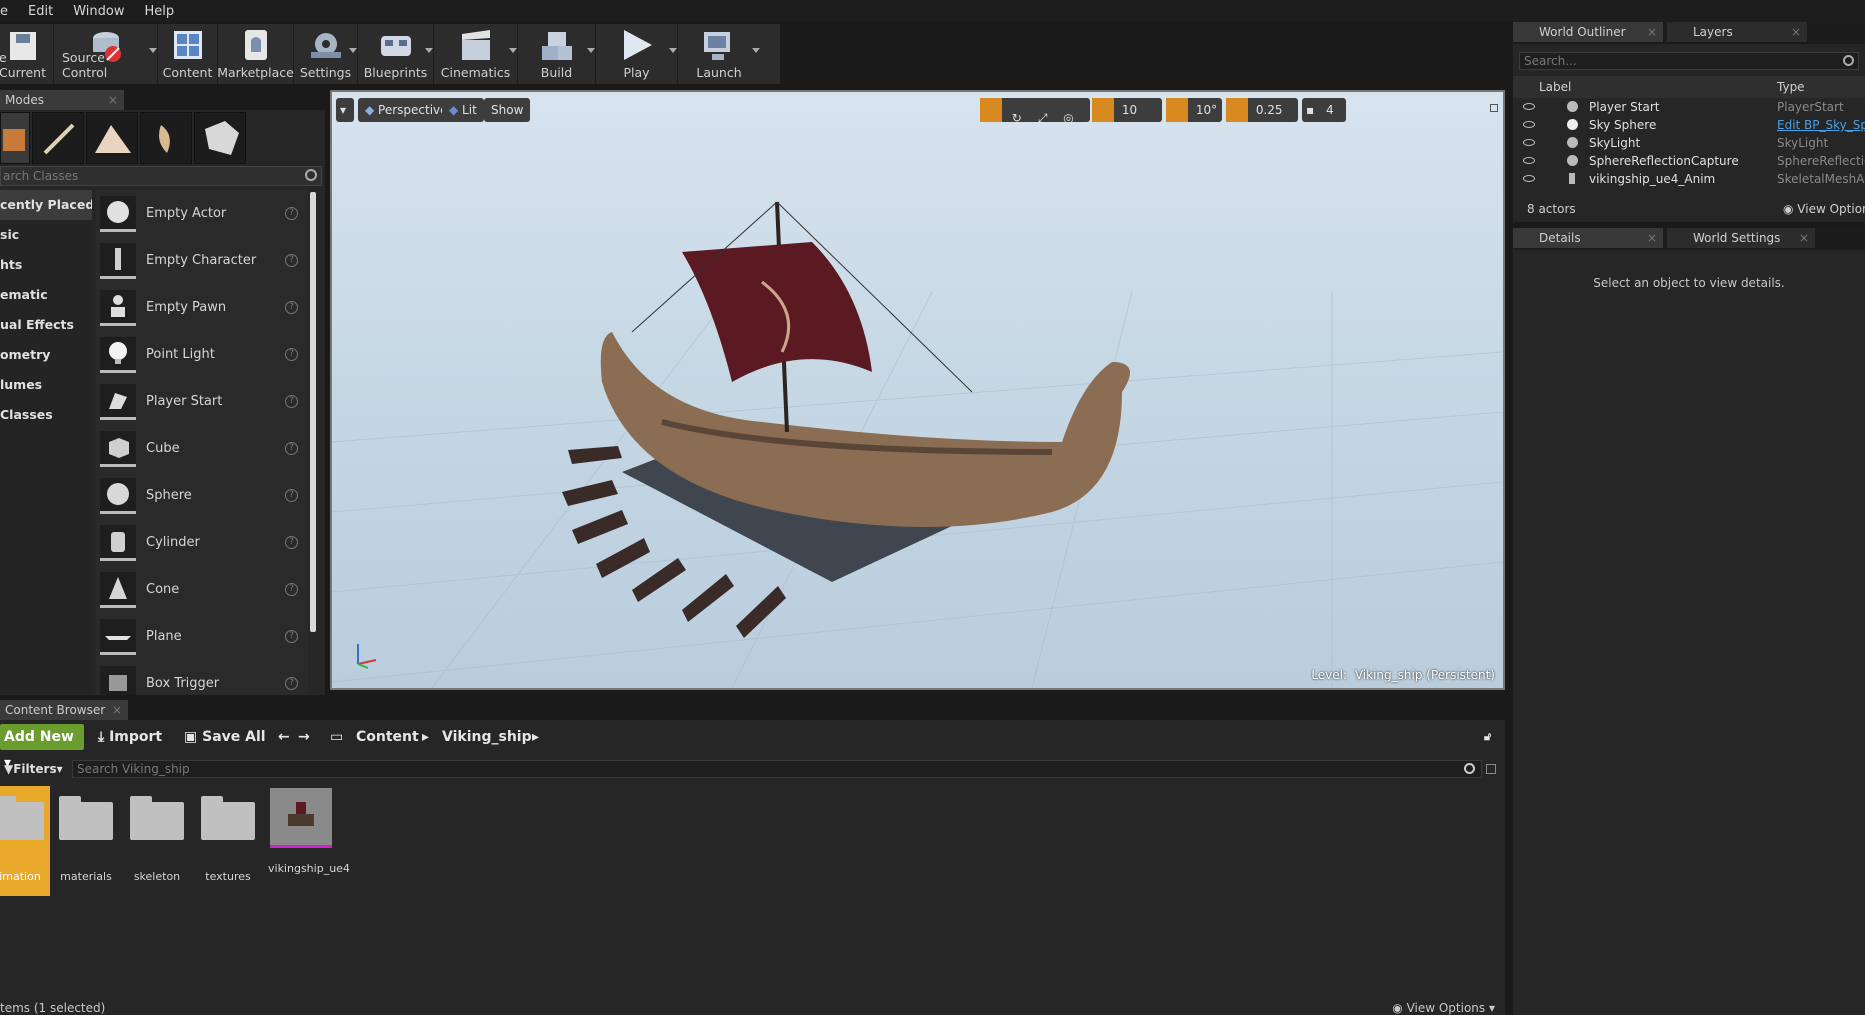  Describe the element at coordinates (387, 737) in the screenshot. I see `breadcrumb-content: Content` at that location.